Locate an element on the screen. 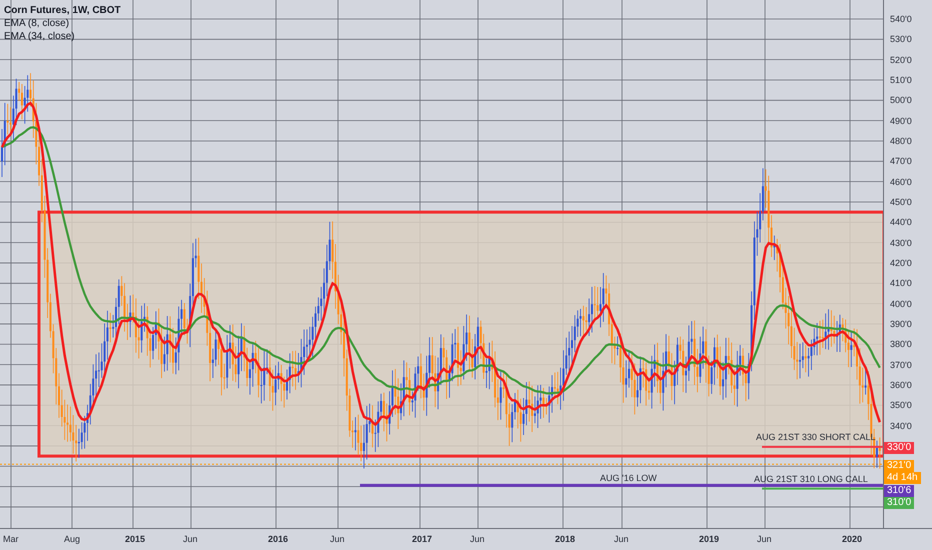 This screenshot has width=932, height=550. time-label: 2016 is located at coordinates (278, 539).